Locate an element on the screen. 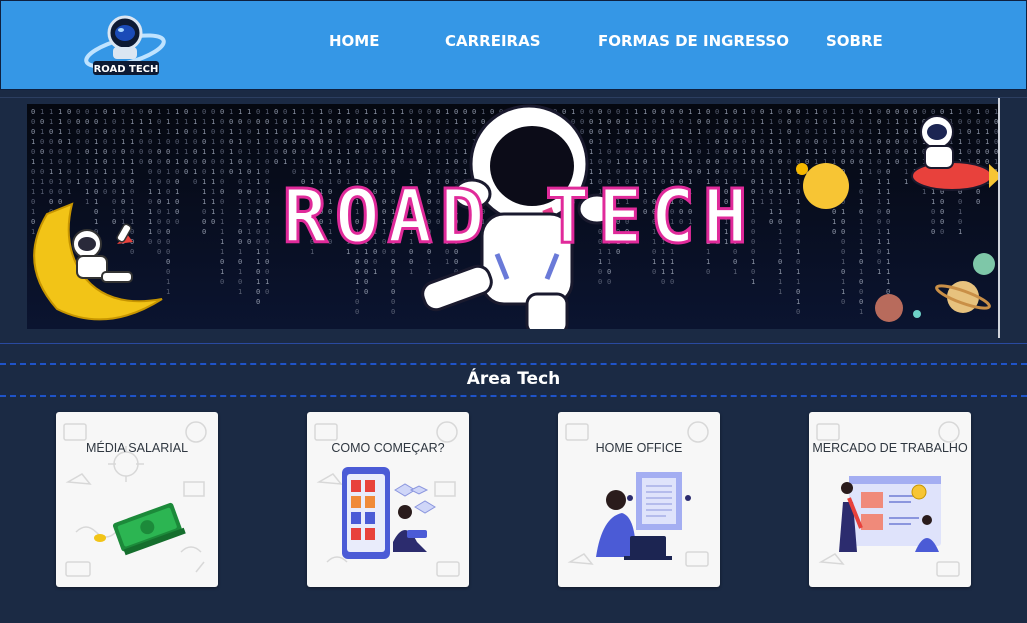 The width and height of the screenshot is (1027, 623). card-mercado-de-trabalho: MERCADO DE TRABALHO is located at coordinates (890, 499).